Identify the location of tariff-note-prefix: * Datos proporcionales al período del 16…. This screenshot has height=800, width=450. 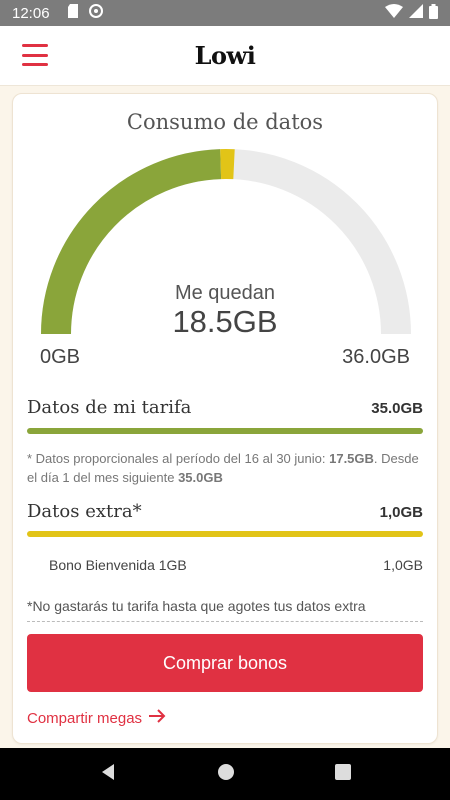
(176, 458).